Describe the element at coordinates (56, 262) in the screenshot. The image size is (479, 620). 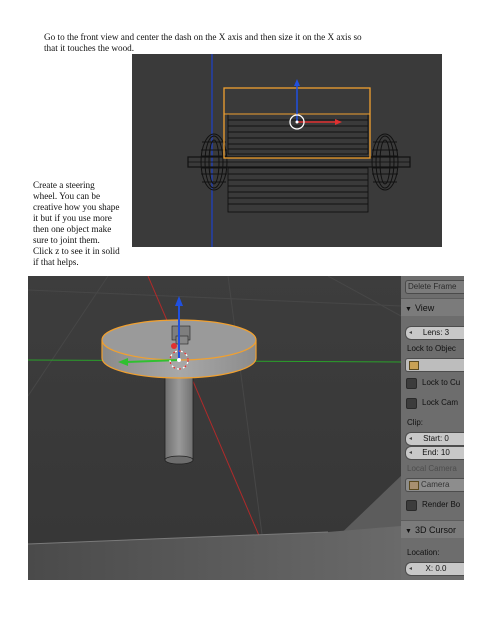
I see `steering-line: if that helps.` at that location.